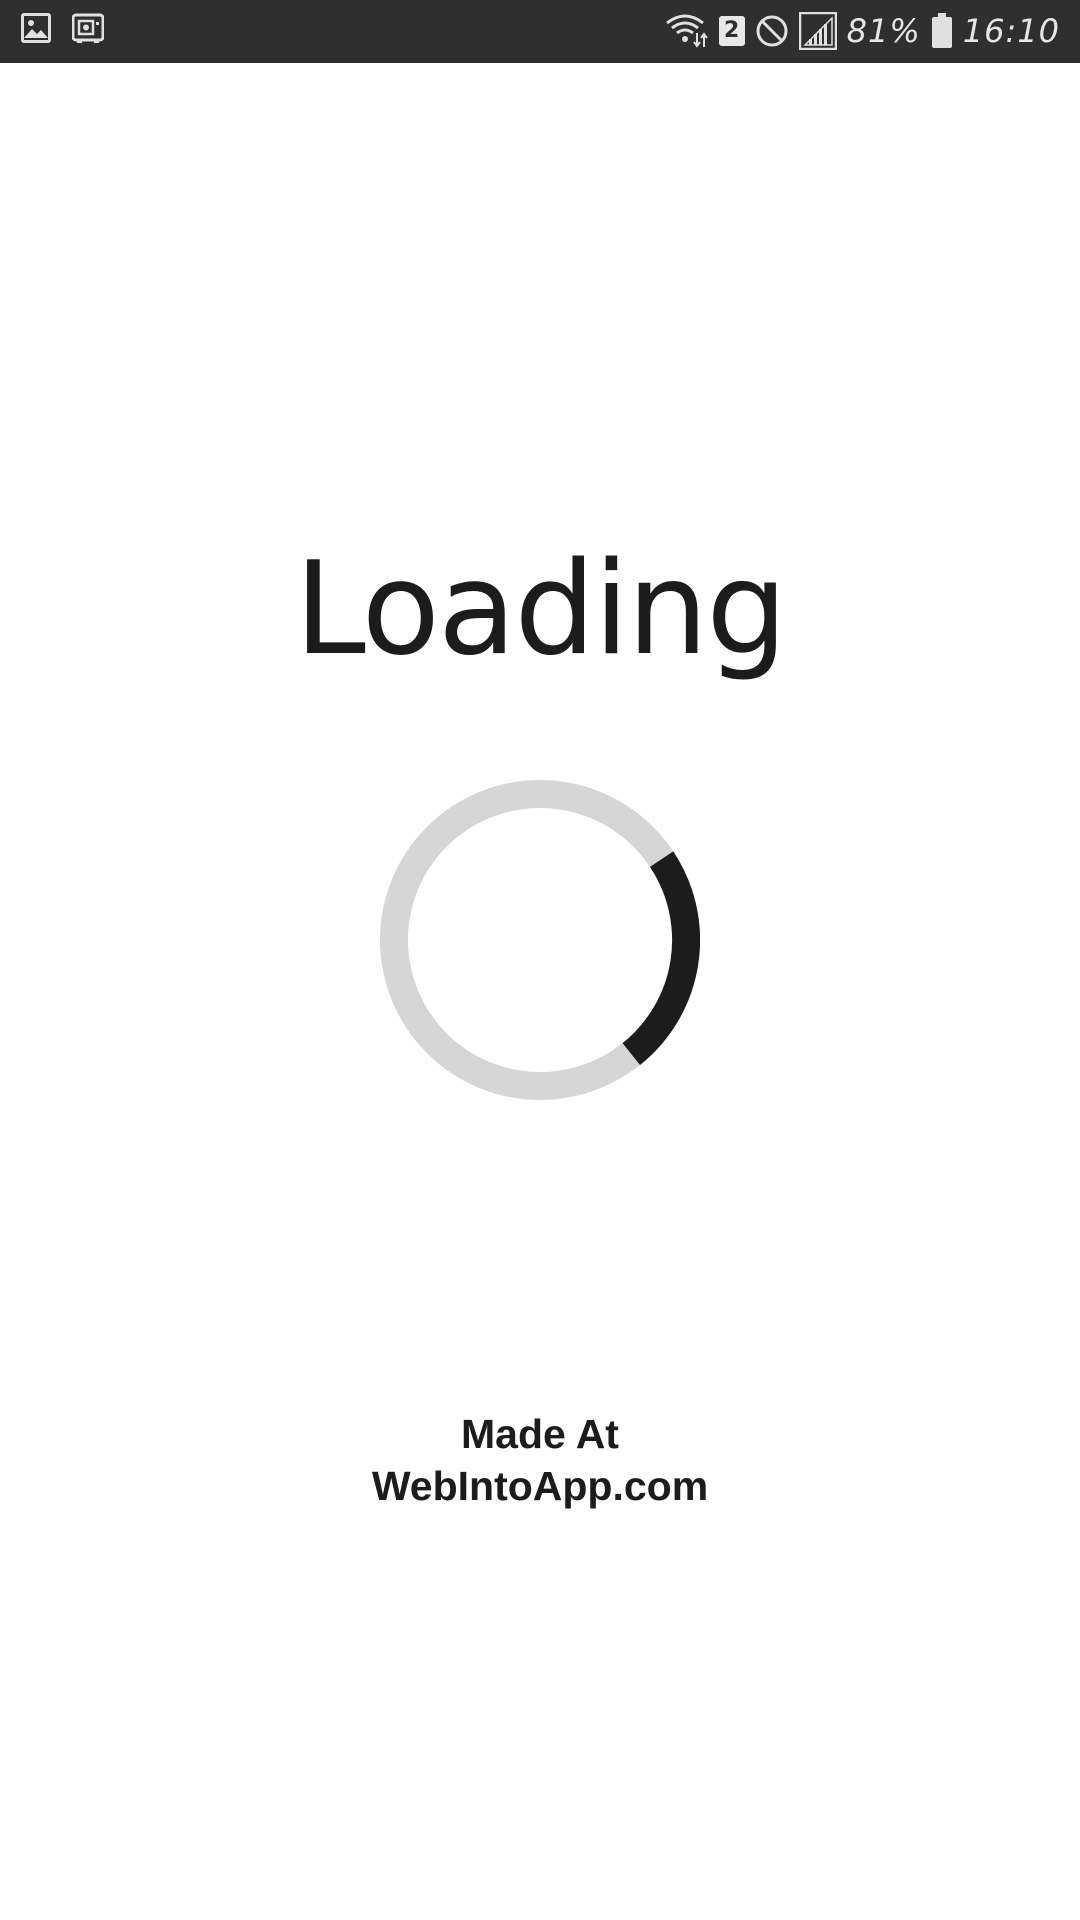 Image resolution: width=1080 pixels, height=1920 pixels. Describe the element at coordinates (1011, 31) in the screenshot. I see `clock: 16:10` at that location.